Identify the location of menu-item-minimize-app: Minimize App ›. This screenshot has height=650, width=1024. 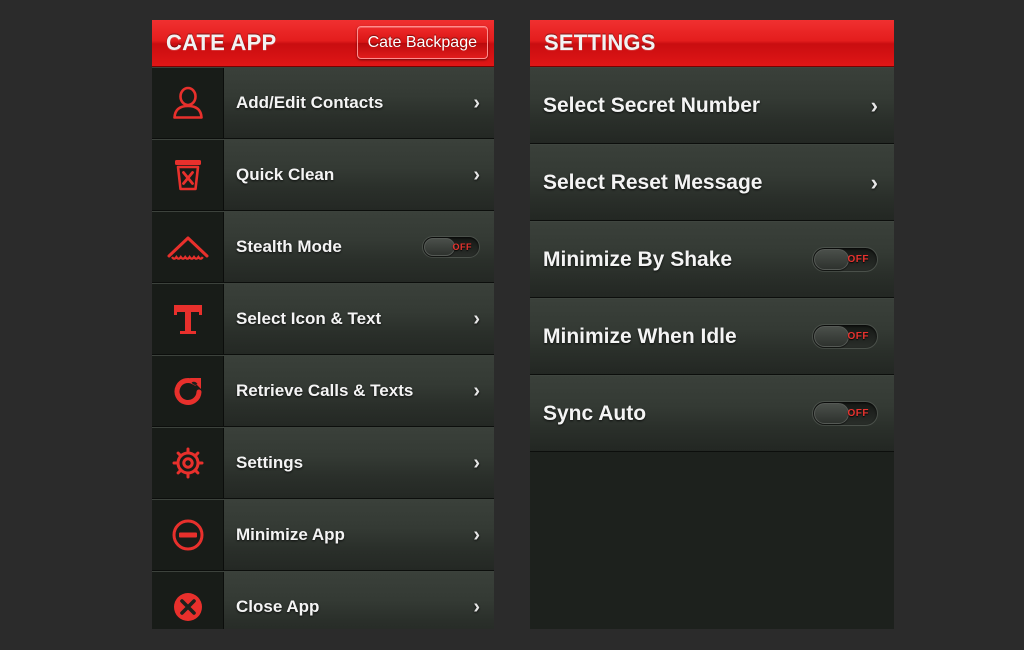
(323, 535).